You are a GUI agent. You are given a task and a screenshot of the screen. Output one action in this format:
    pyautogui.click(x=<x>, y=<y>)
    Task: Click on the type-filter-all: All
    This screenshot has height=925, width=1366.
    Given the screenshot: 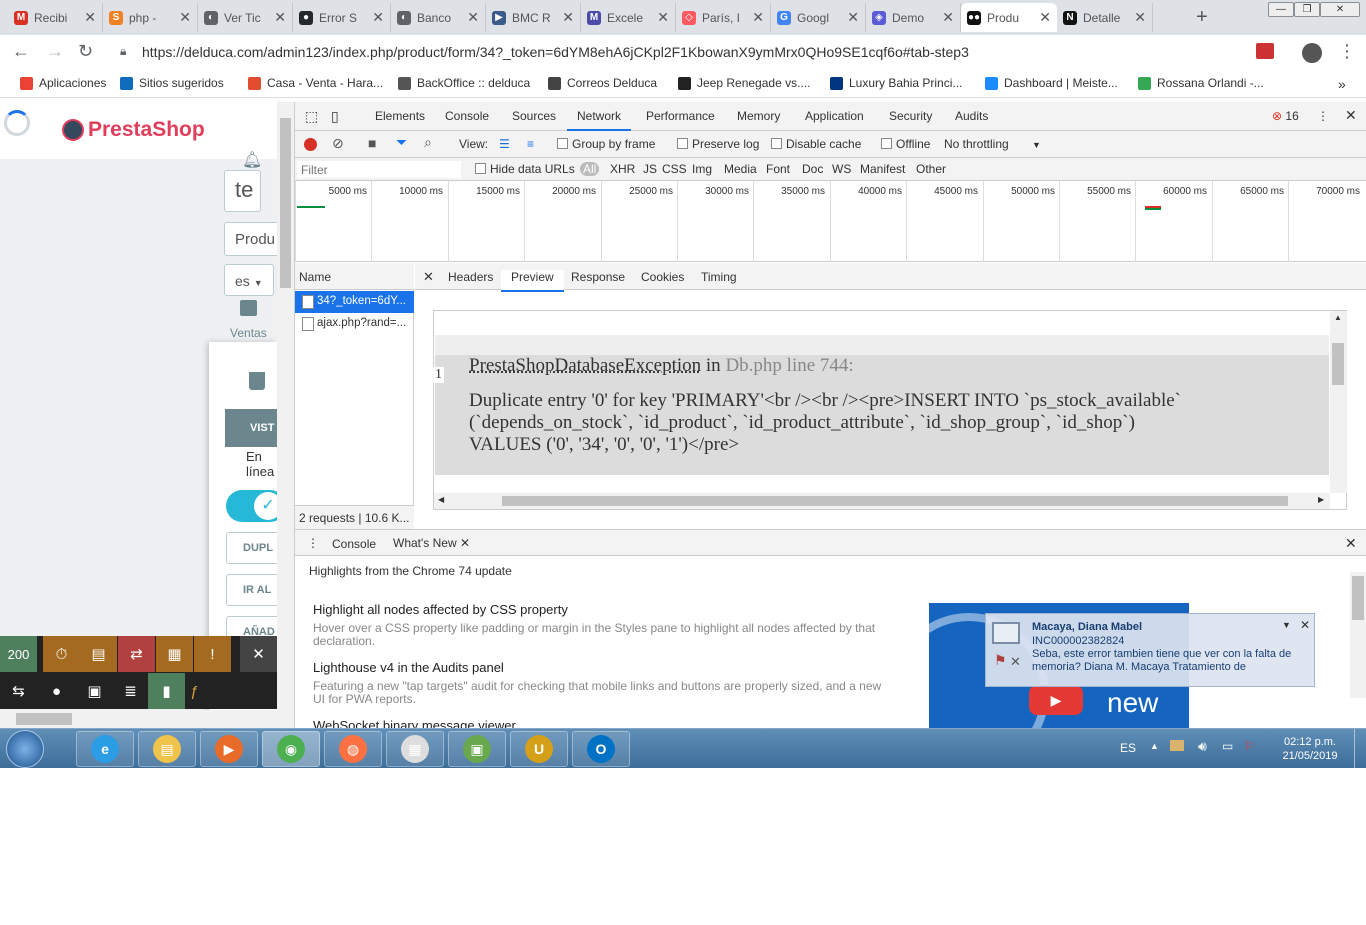 What is the action you would take?
    pyautogui.click(x=590, y=169)
    